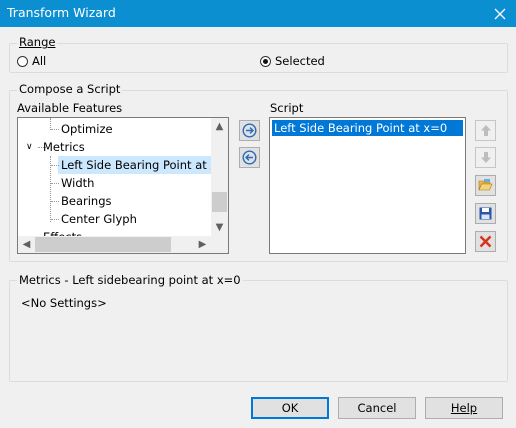  I want to click on window-title: Transform Wizard, so click(61, 12).